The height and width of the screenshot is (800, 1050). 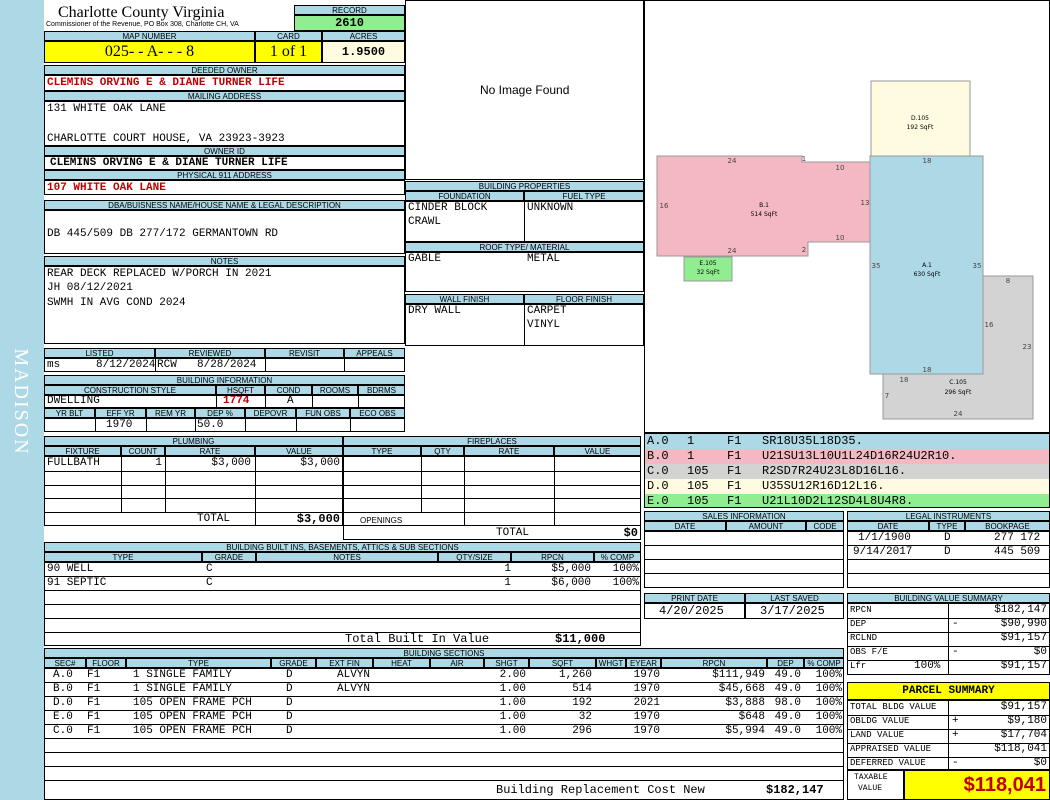 I want to click on sales-table, so click(x=744, y=559).